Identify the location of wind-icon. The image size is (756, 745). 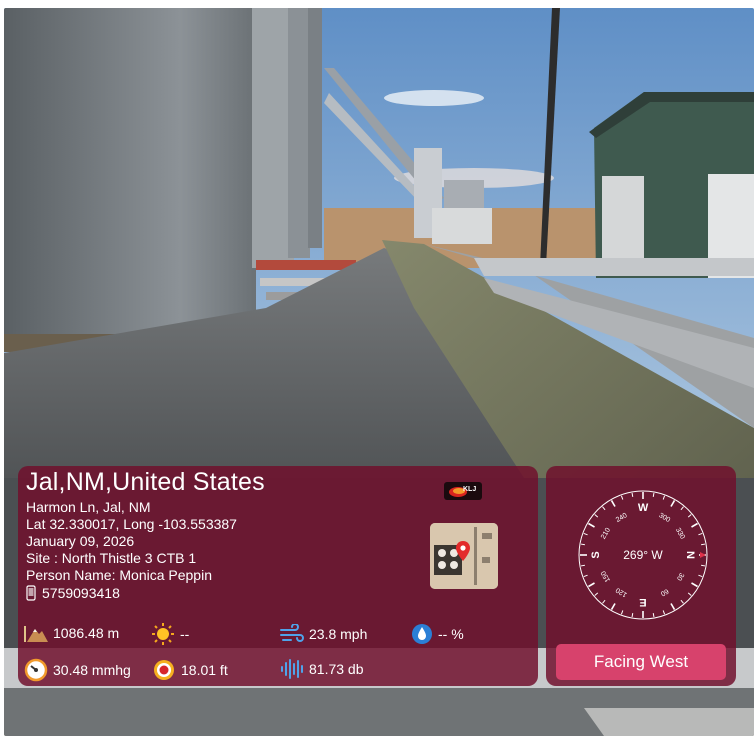
(292, 633).